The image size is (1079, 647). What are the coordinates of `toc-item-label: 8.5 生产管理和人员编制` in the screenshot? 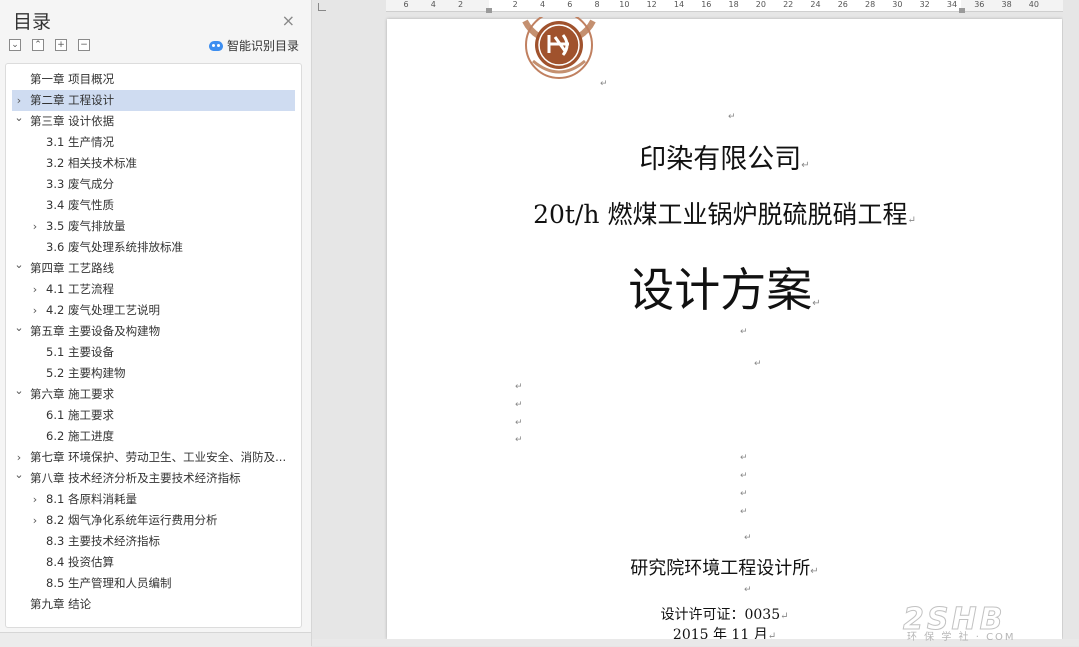 It's located at (109, 583).